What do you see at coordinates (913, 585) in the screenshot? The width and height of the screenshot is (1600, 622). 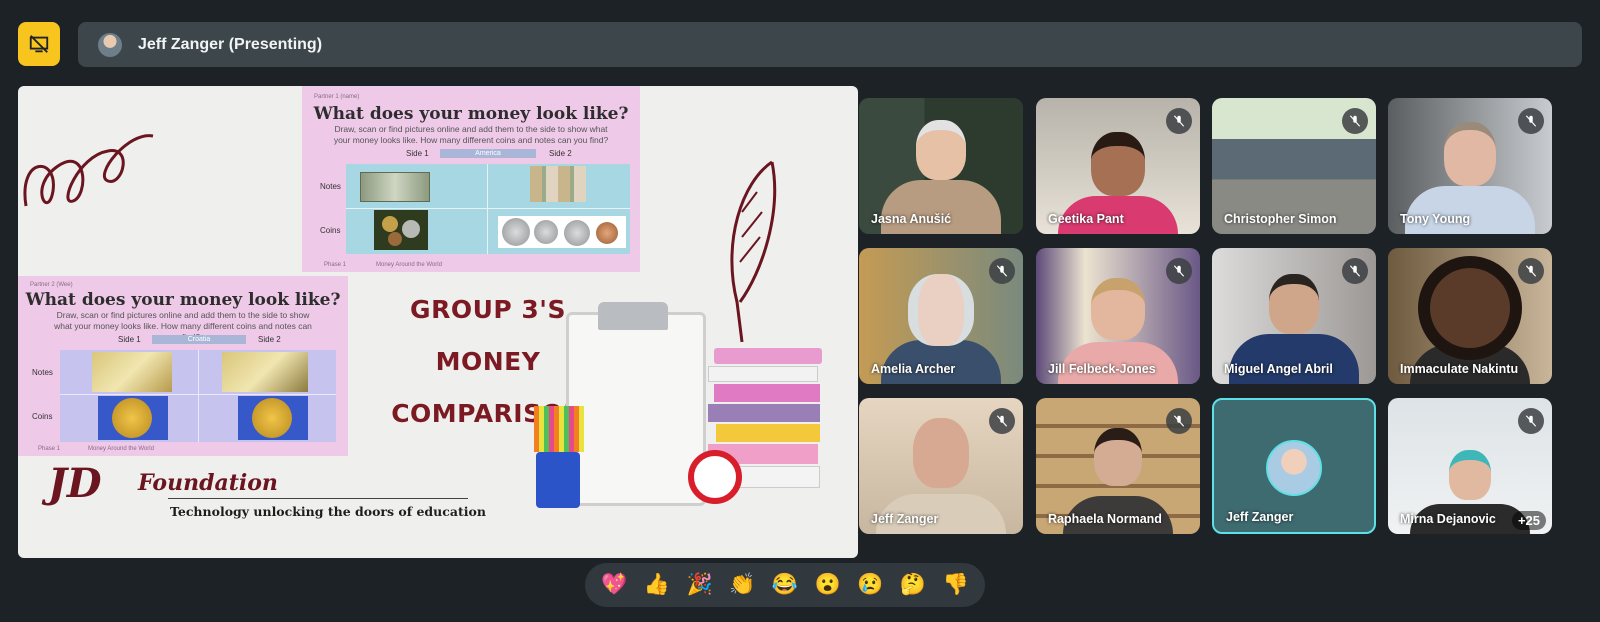 I see `reaction-thinking-icon: 🤔` at bounding box center [913, 585].